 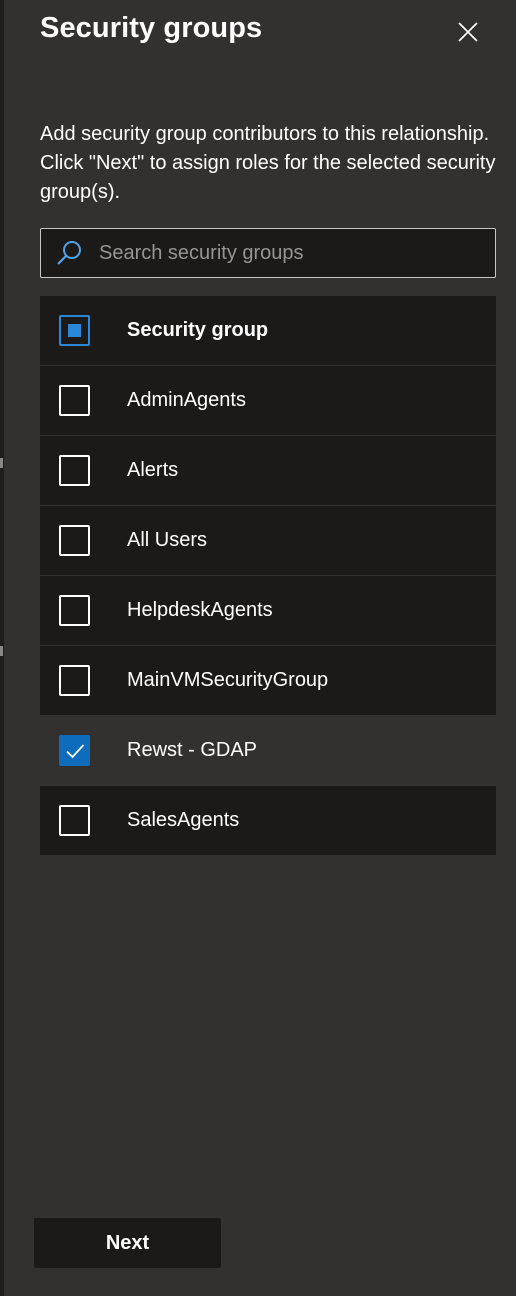 I want to click on table-row: HelpdeskAgents, so click(x=268, y=611).